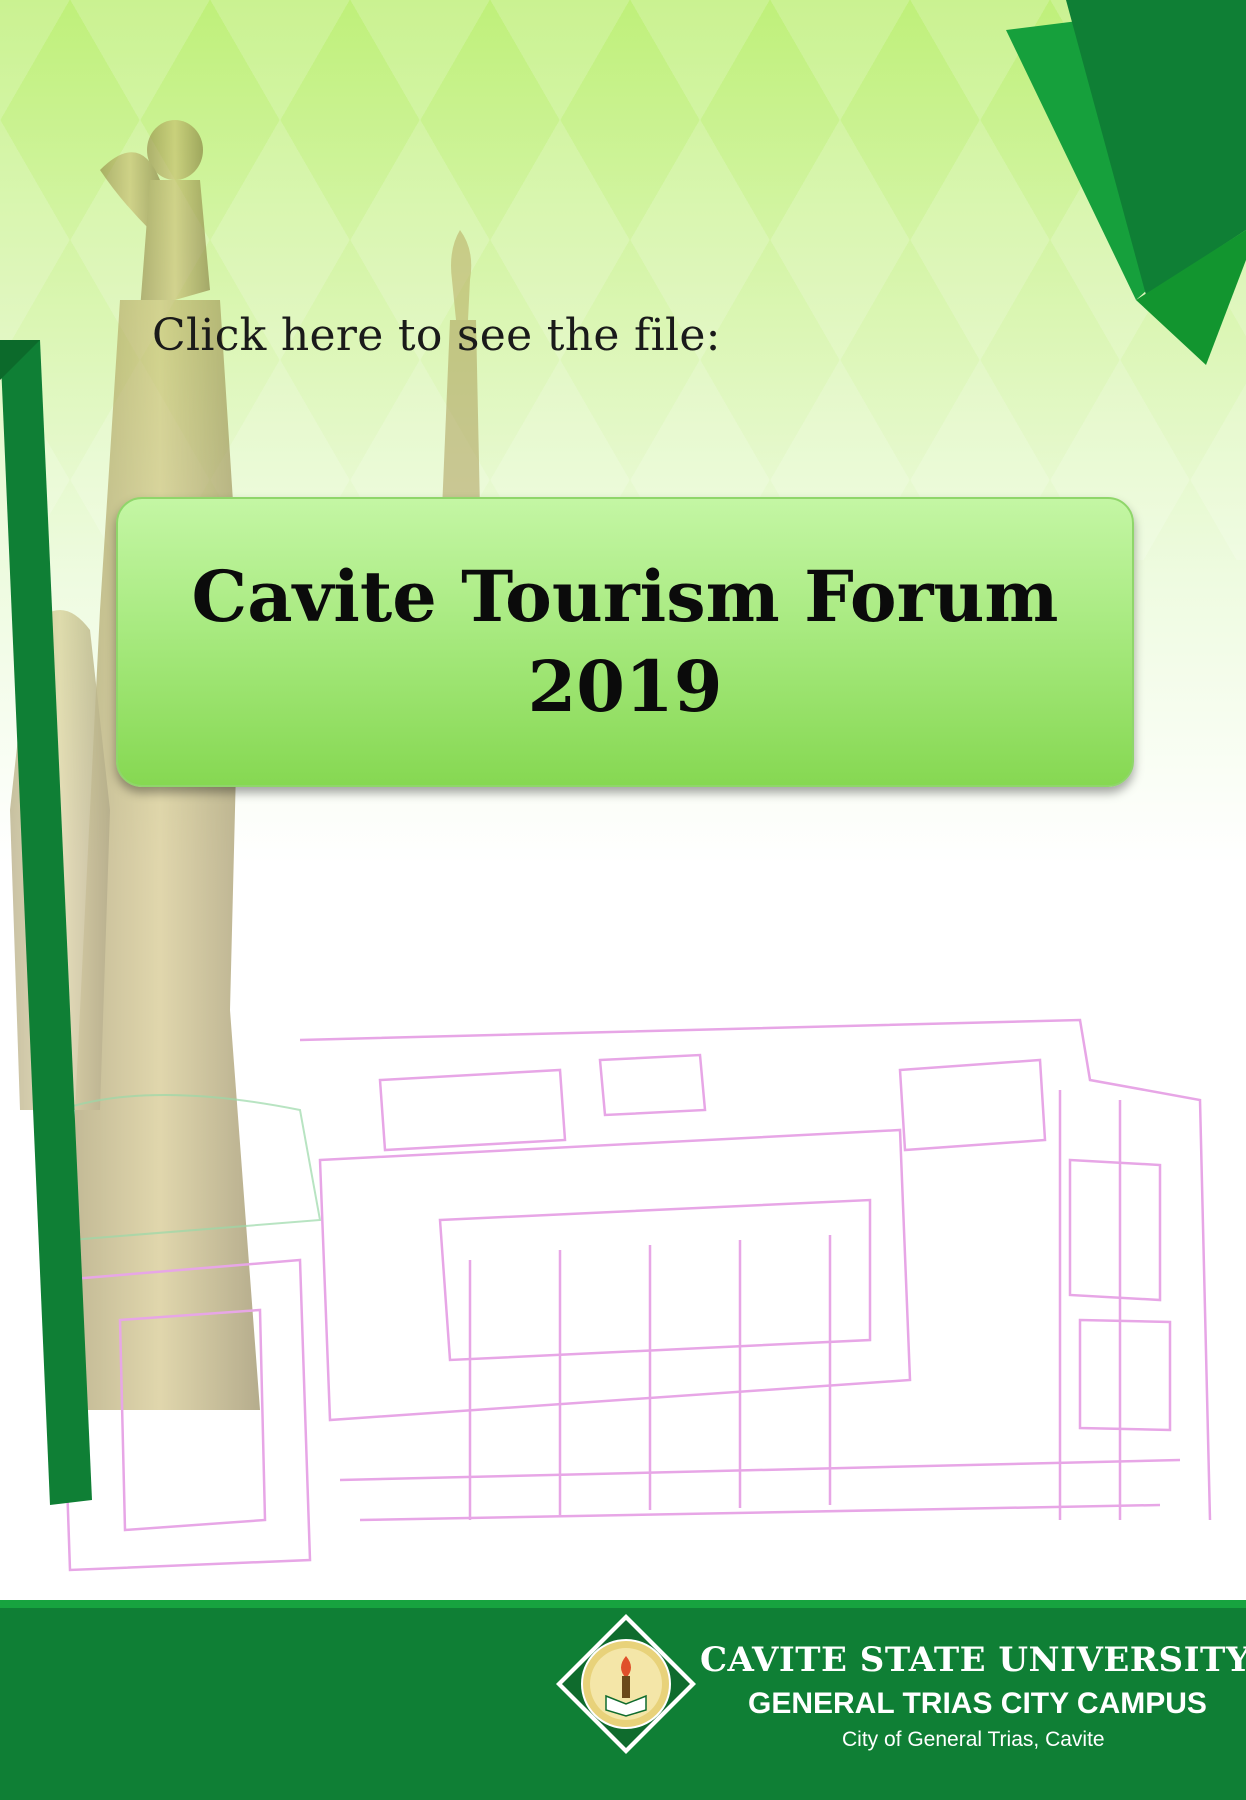 The image size is (1246, 1800). Describe the element at coordinates (626, 1684) in the screenshot. I see `university-seal-icon` at that location.